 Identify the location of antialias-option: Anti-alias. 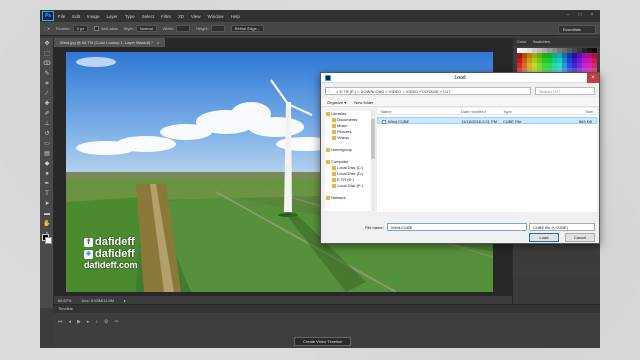
(106, 28).